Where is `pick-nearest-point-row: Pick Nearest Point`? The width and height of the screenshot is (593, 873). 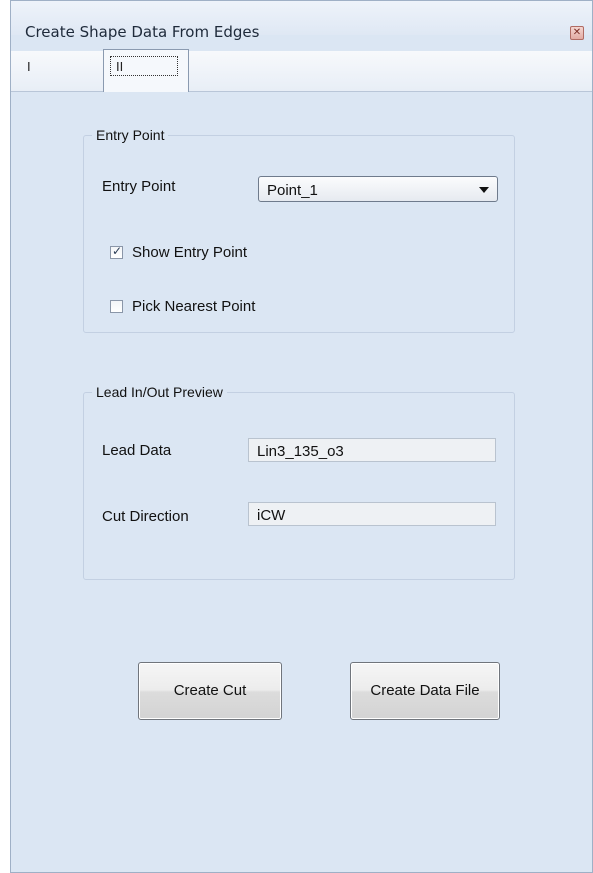 pick-nearest-point-row: Pick Nearest Point is located at coordinates (220, 308).